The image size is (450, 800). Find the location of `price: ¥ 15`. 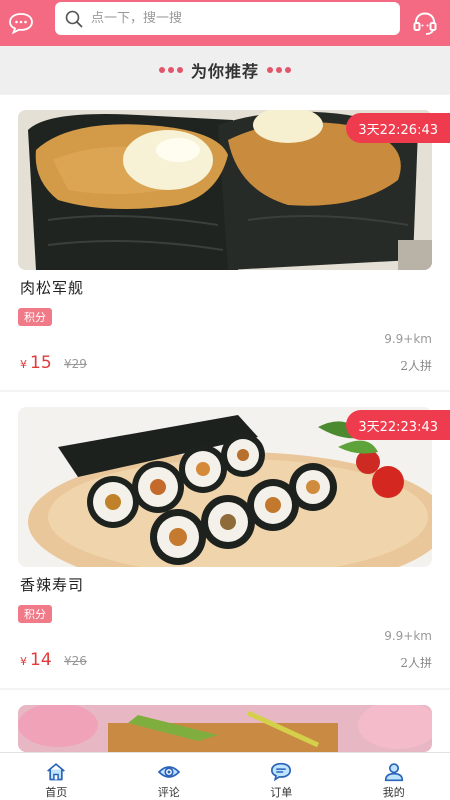

price: ¥ 15 is located at coordinates (36, 363).